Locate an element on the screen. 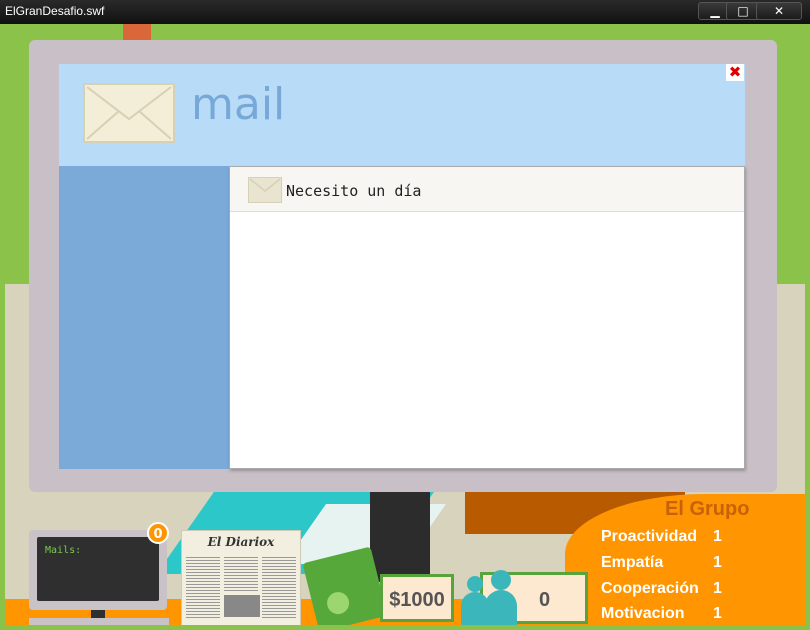  mails-label: Mails: is located at coordinates (63, 550).